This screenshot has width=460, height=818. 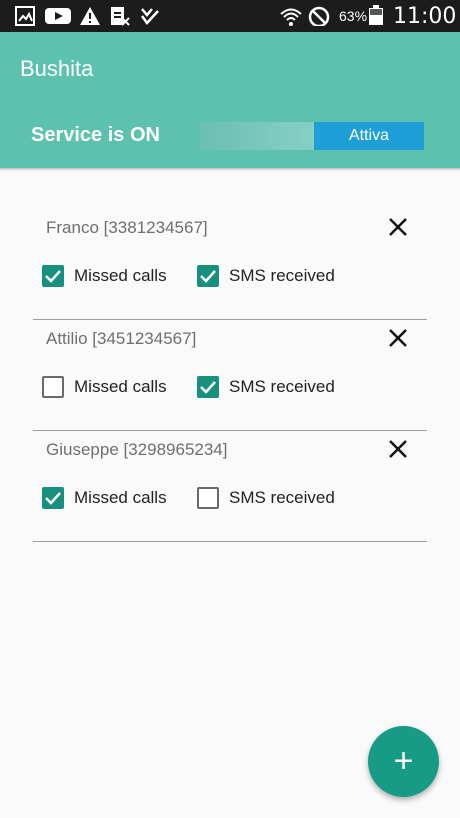 What do you see at coordinates (291, 17) in the screenshot?
I see `wifi-icon` at bounding box center [291, 17].